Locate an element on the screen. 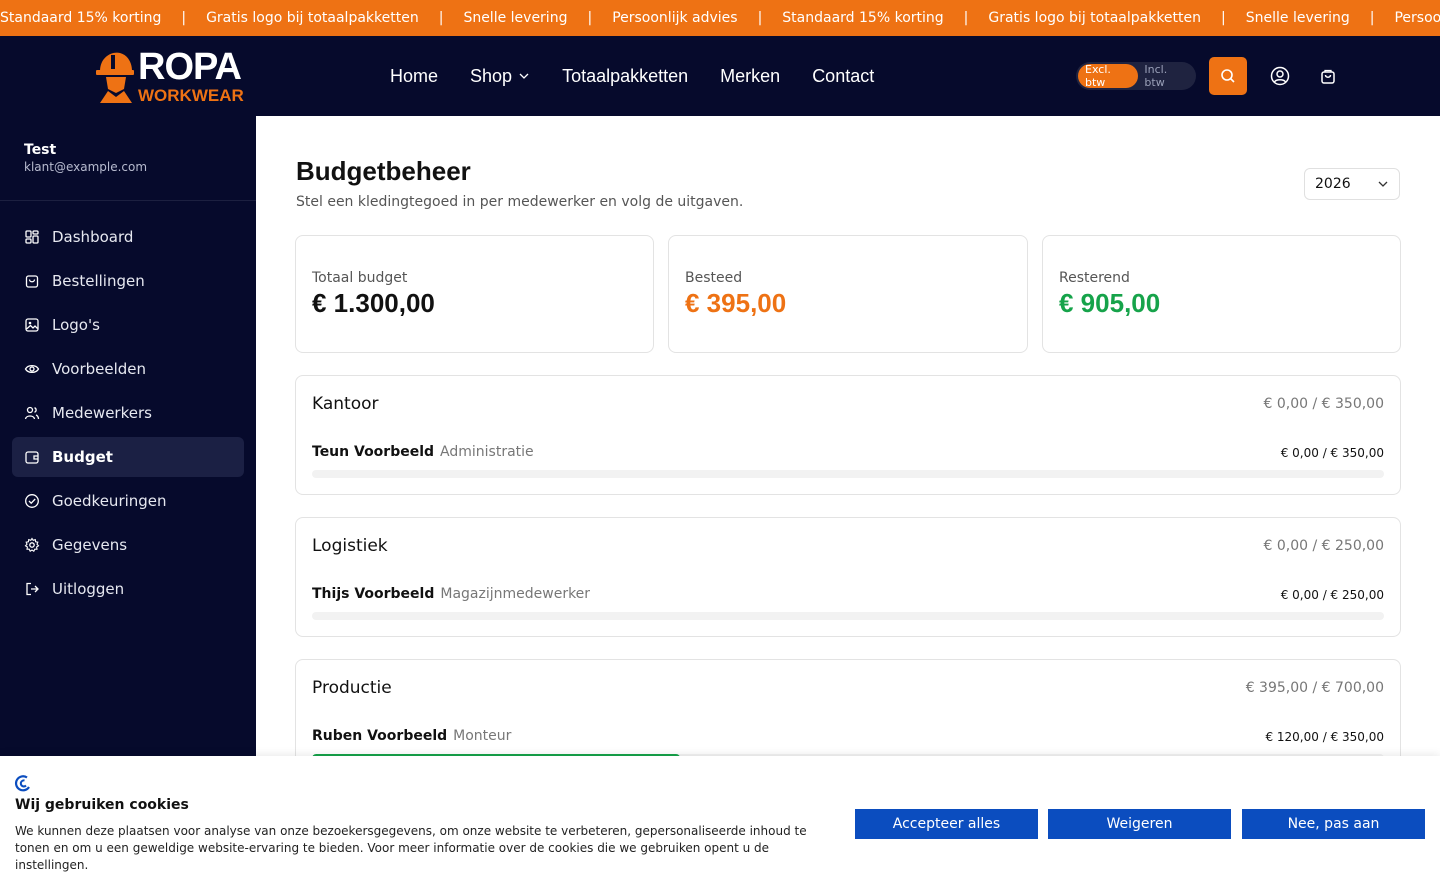 The width and height of the screenshot is (1440, 880). sidebar-item-logo-s: Logo's is located at coordinates (128, 325).